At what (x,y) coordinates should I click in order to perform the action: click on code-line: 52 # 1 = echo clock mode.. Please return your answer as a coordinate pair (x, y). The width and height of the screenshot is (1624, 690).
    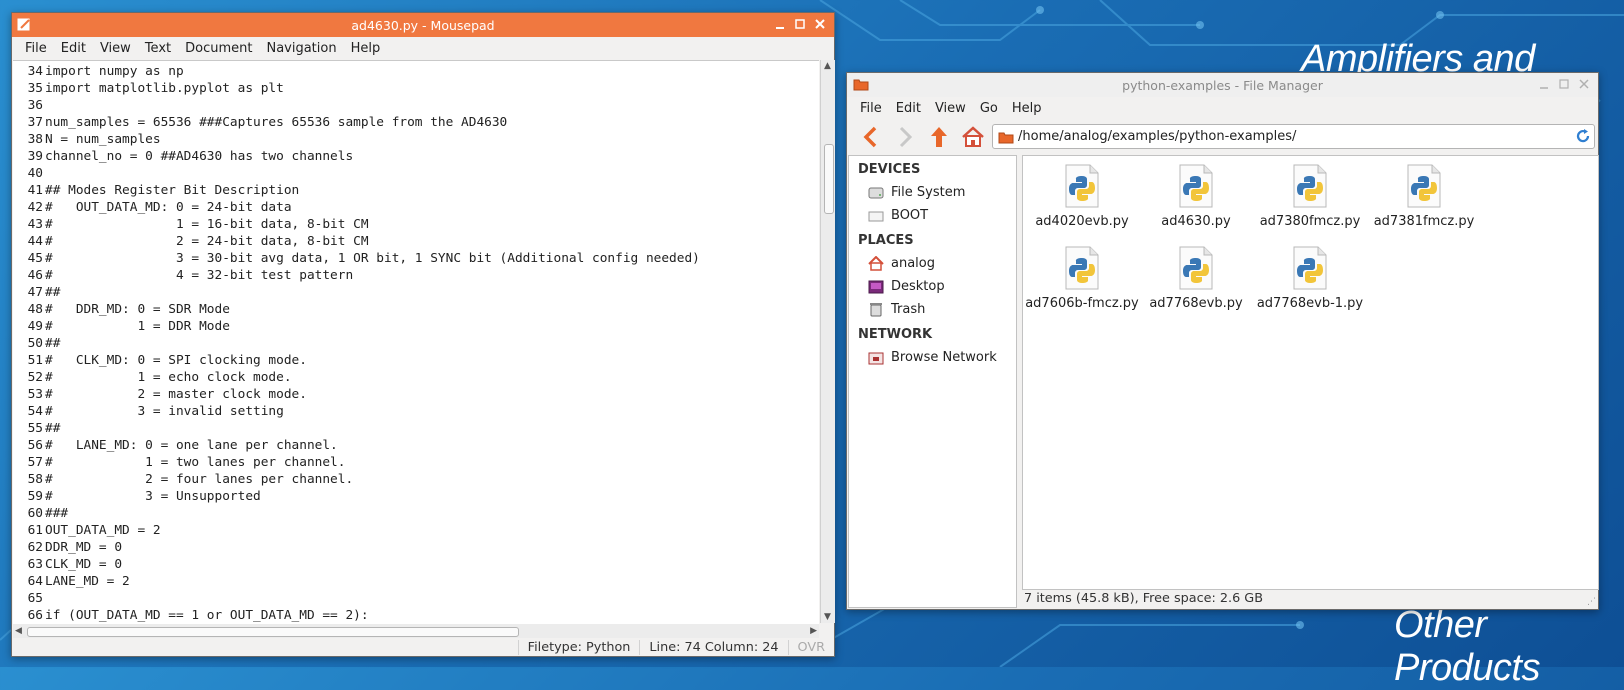
    Looking at the image, I should click on (416, 377).